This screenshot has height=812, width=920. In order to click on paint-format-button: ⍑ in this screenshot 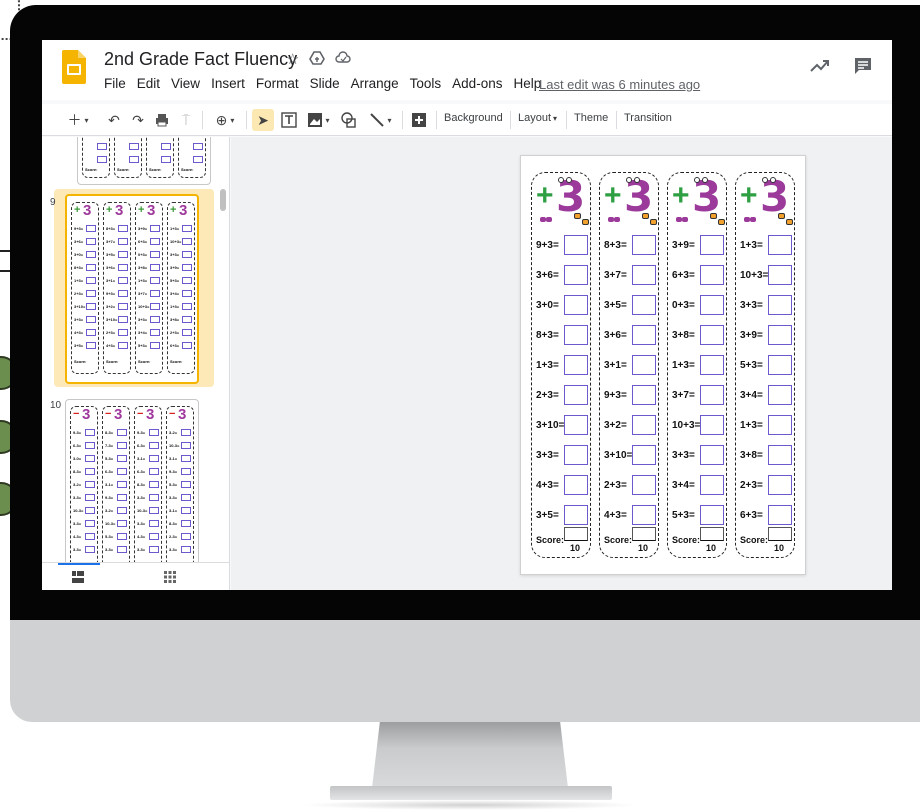, I will do `click(186, 120)`.